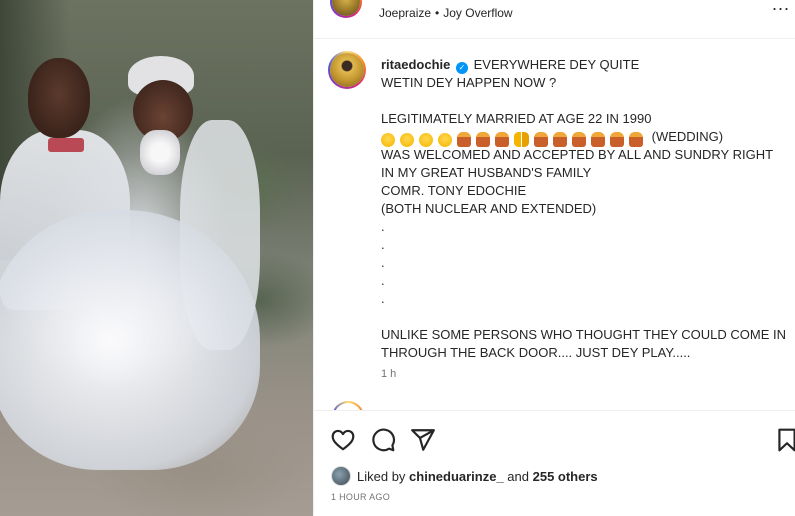  I want to click on header-username: Joepraize, so click(405, 13).